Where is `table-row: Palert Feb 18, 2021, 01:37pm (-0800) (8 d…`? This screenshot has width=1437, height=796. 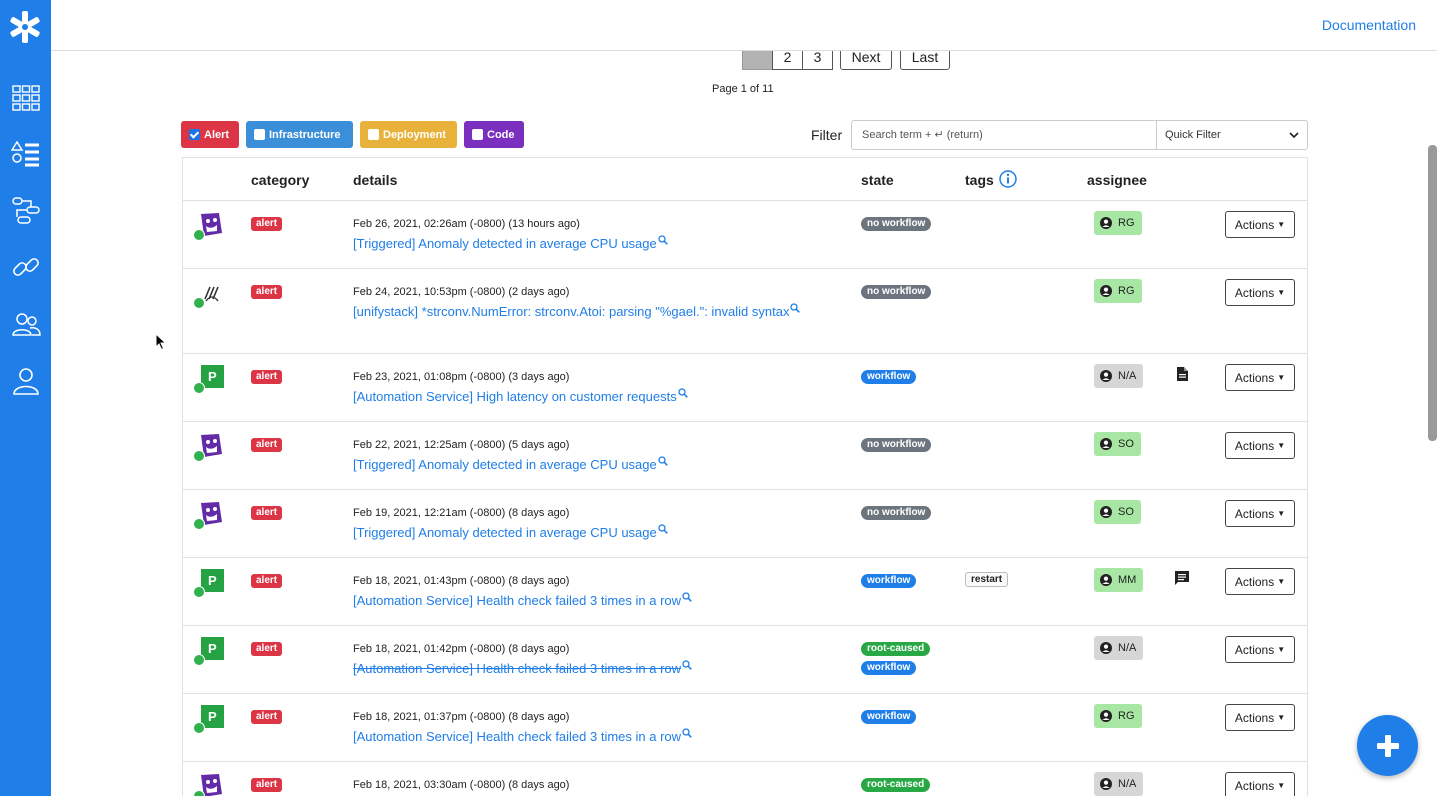 table-row: Palert Feb 18, 2021, 01:37pm (-0800) (8 d… is located at coordinates (745, 728).